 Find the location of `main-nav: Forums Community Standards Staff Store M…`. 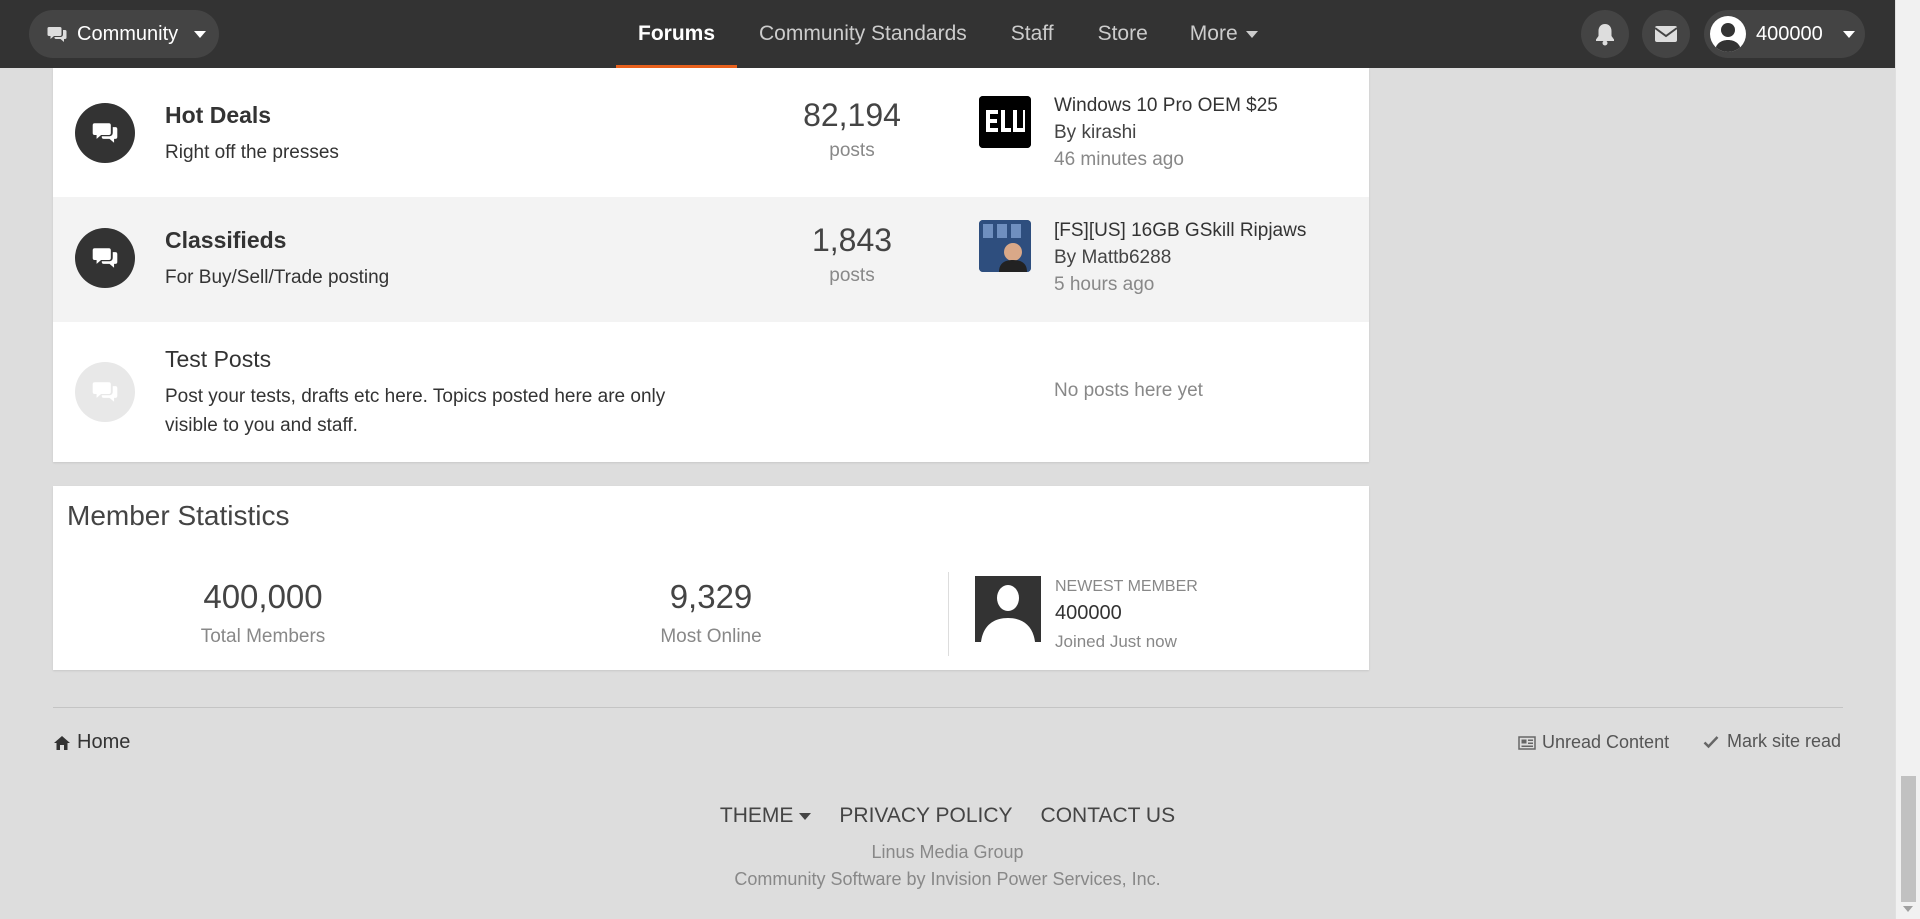

main-nav: Forums Community Standards Staff Store M… is located at coordinates (948, 34).